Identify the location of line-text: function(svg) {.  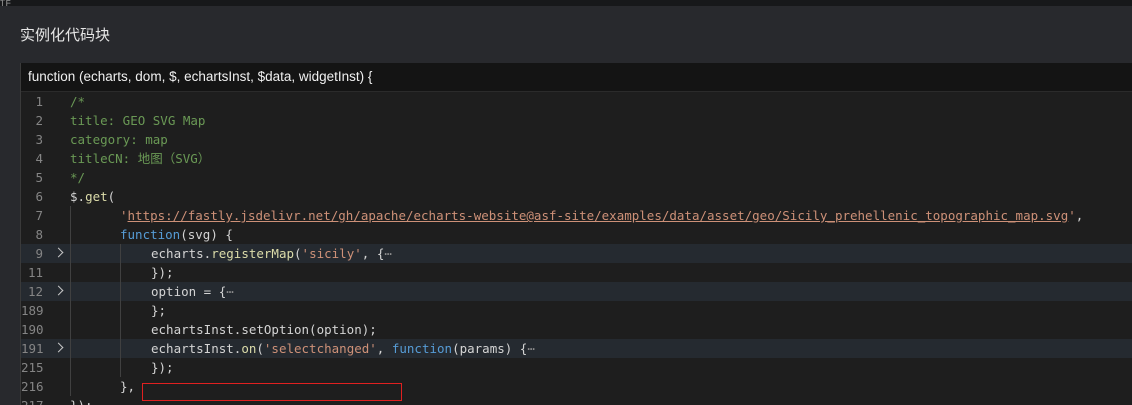
(176, 234).